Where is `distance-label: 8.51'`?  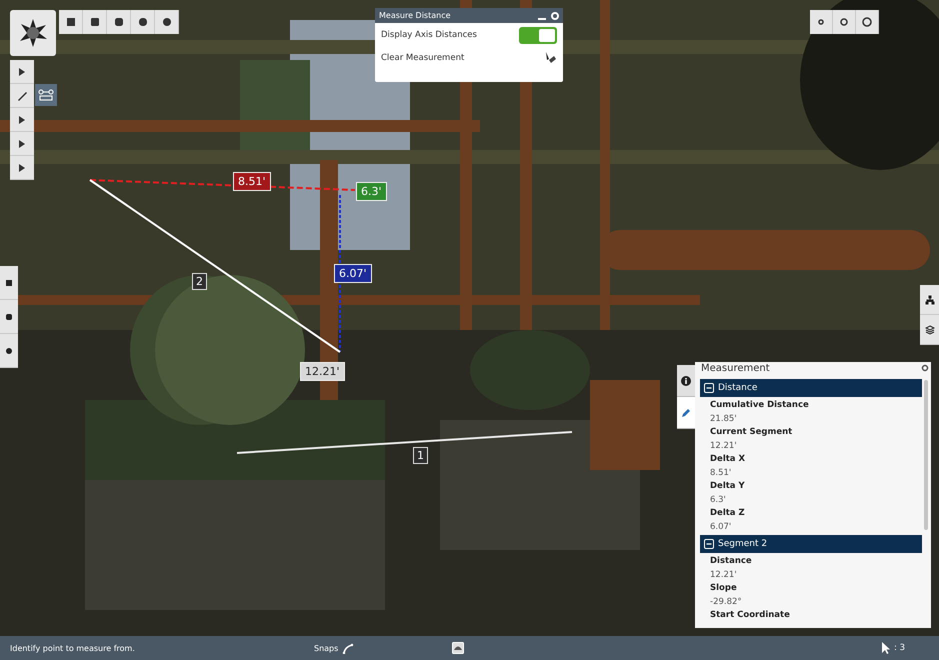
distance-label: 8.51' is located at coordinates (252, 181).